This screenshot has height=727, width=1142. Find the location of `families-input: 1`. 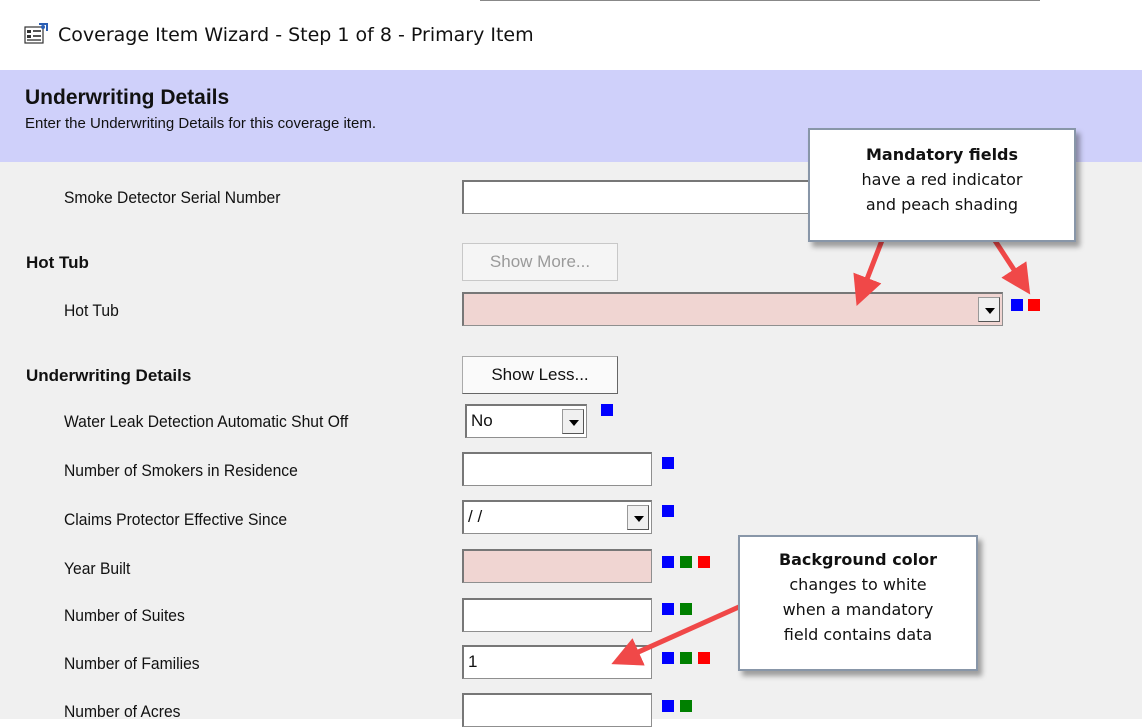

families-input: 1 is located at coordinates (557, 662).